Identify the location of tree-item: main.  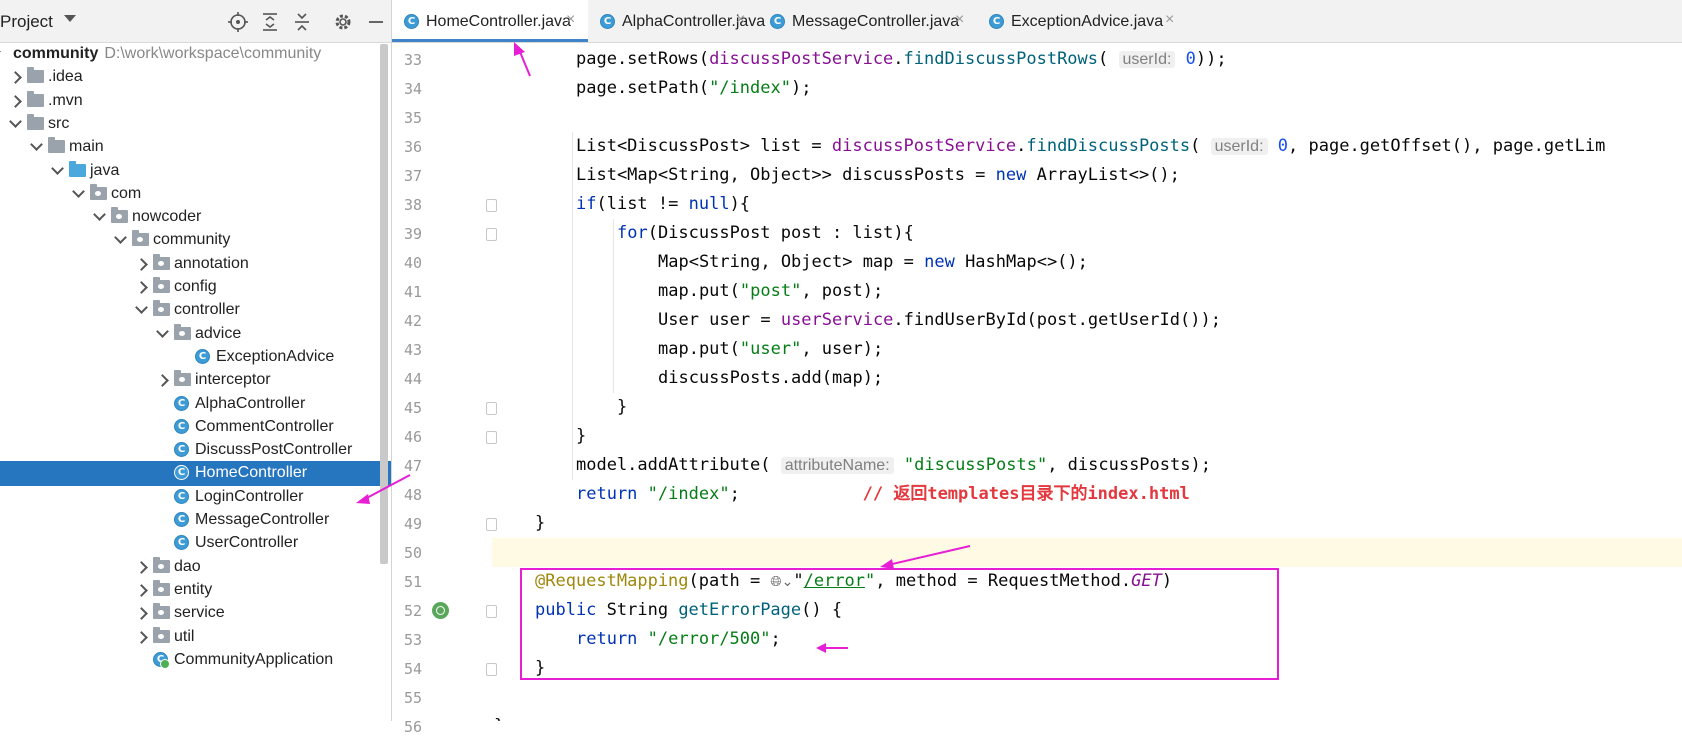
(195, 147).